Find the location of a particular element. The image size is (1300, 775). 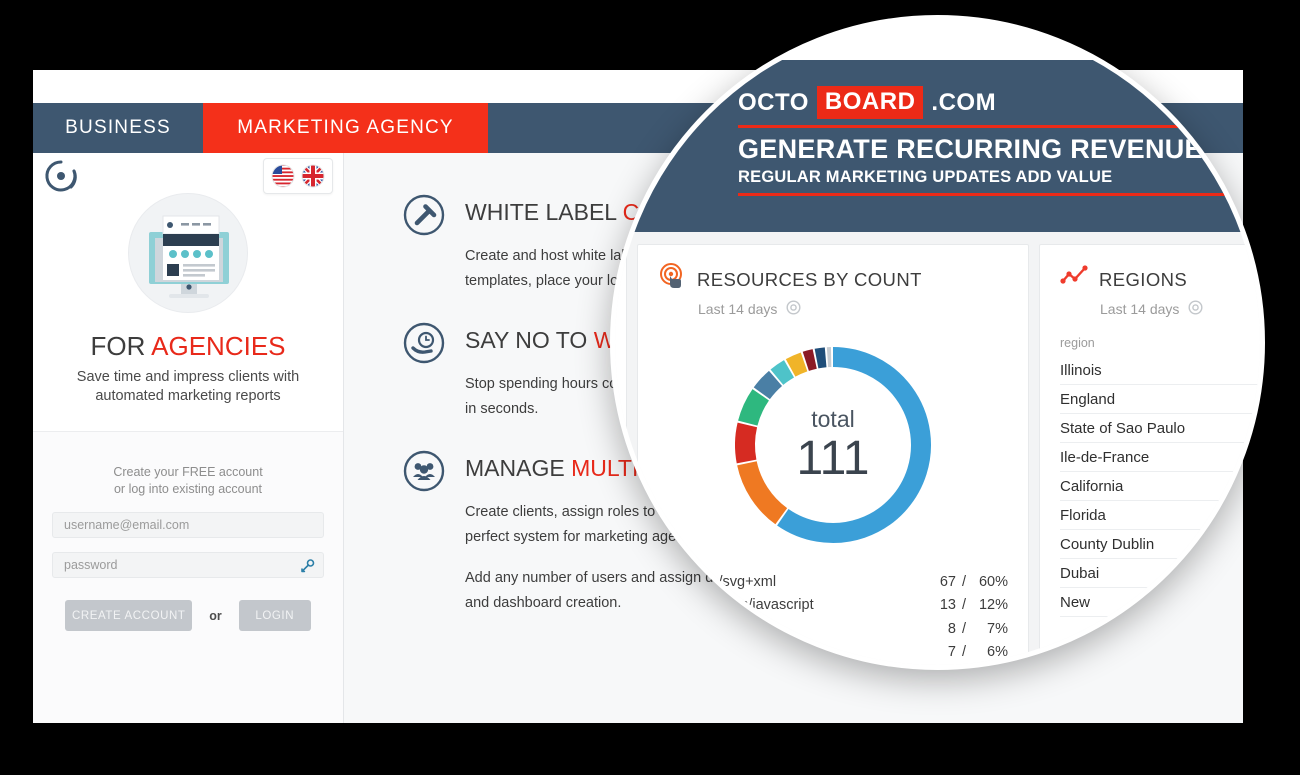

region-row: County Dublin is located at coordinates (1160, 544).